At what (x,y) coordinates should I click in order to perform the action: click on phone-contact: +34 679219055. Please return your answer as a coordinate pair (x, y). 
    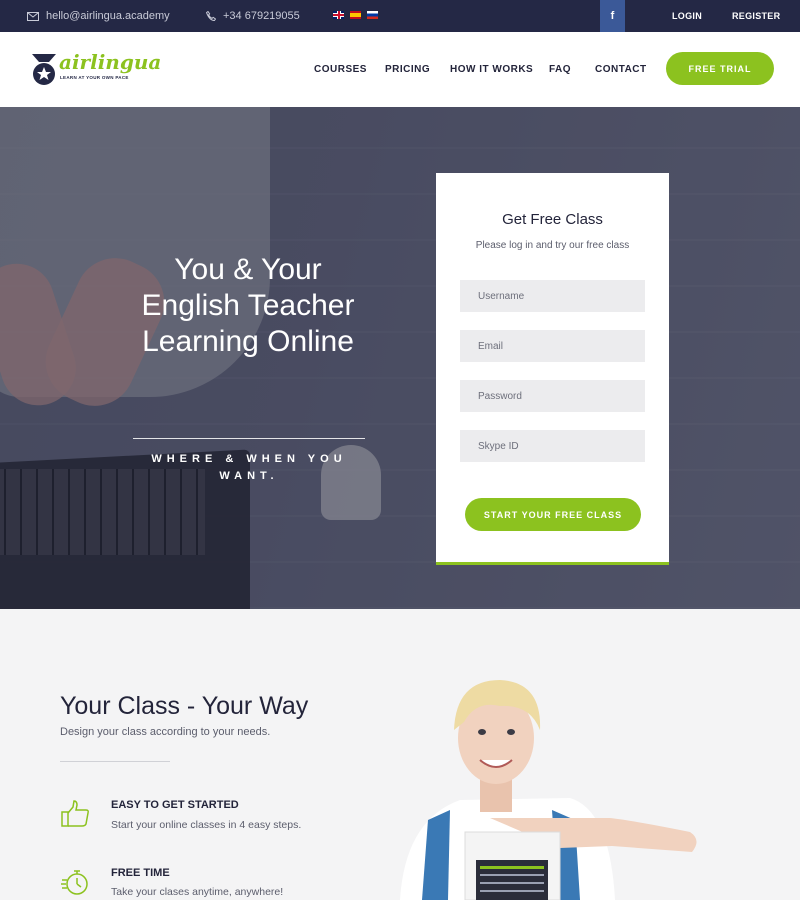
    Looking at the image, I should click on (253, 16).